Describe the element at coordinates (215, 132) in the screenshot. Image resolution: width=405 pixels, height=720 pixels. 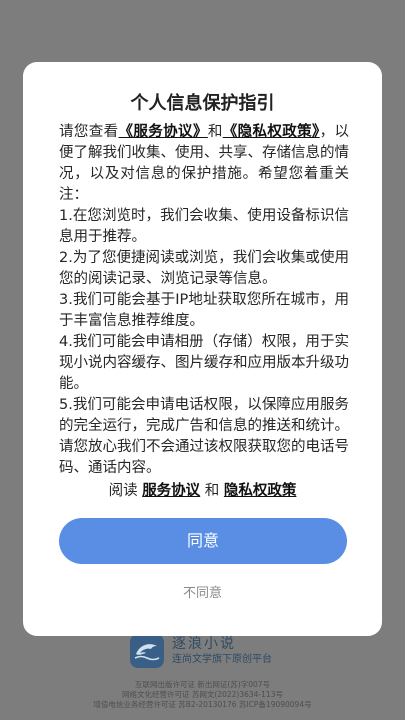
I see `intro-and: 和` at that location.